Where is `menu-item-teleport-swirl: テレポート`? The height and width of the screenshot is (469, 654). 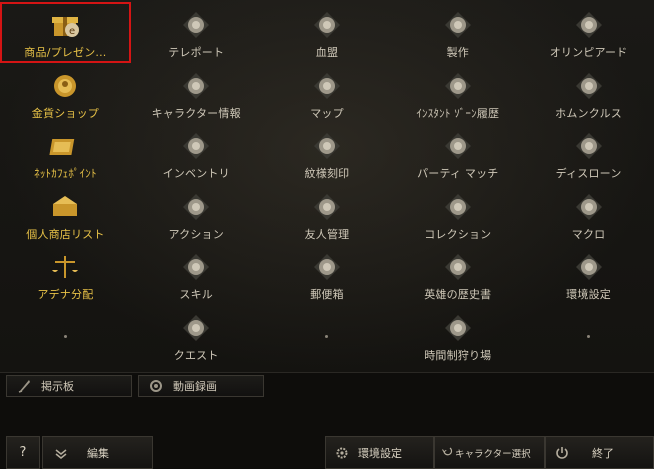 menu-item-teleport-swirl: テレポート is located at coordinates (196, 32).